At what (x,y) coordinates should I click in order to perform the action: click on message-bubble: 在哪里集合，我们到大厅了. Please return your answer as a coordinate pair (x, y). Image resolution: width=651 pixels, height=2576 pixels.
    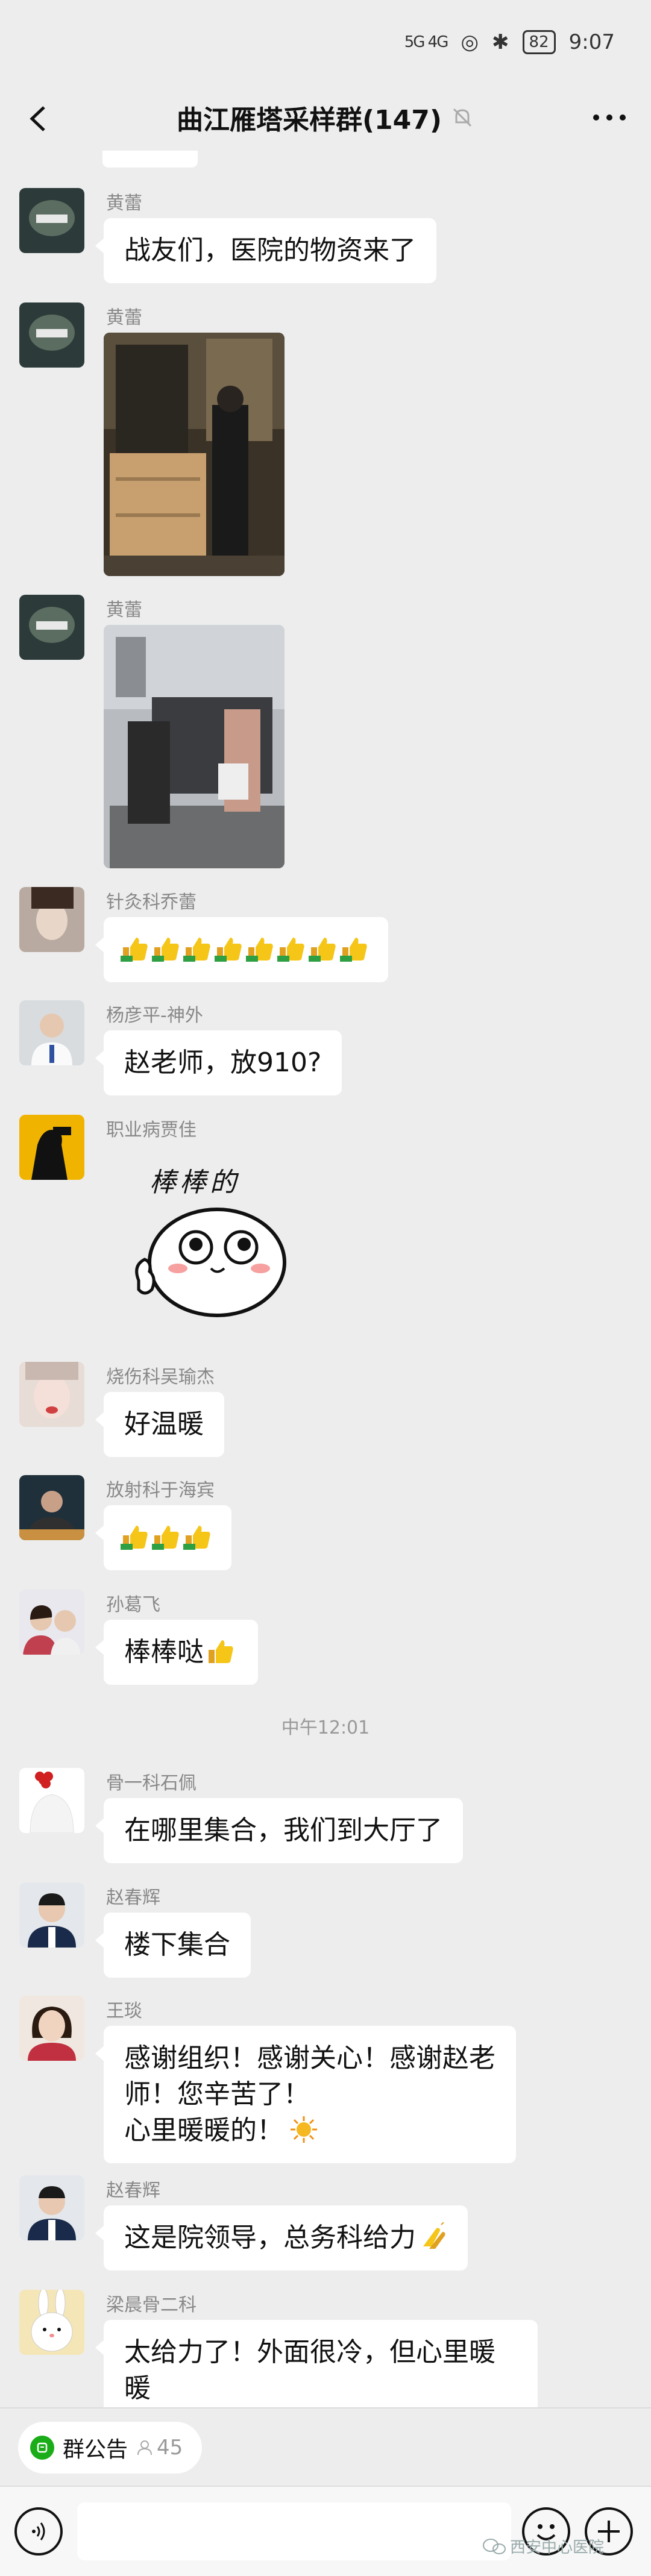
    Looking at the image, I should click on (279, 1830).